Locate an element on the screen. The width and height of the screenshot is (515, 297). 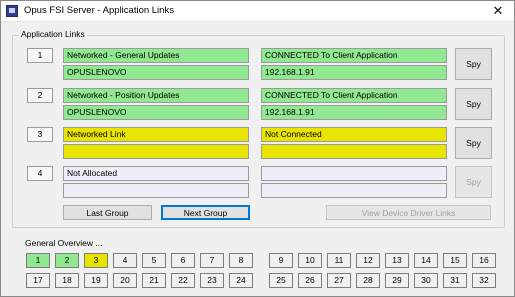
overview-link-5: 5 is located at coordinates (154, 260).